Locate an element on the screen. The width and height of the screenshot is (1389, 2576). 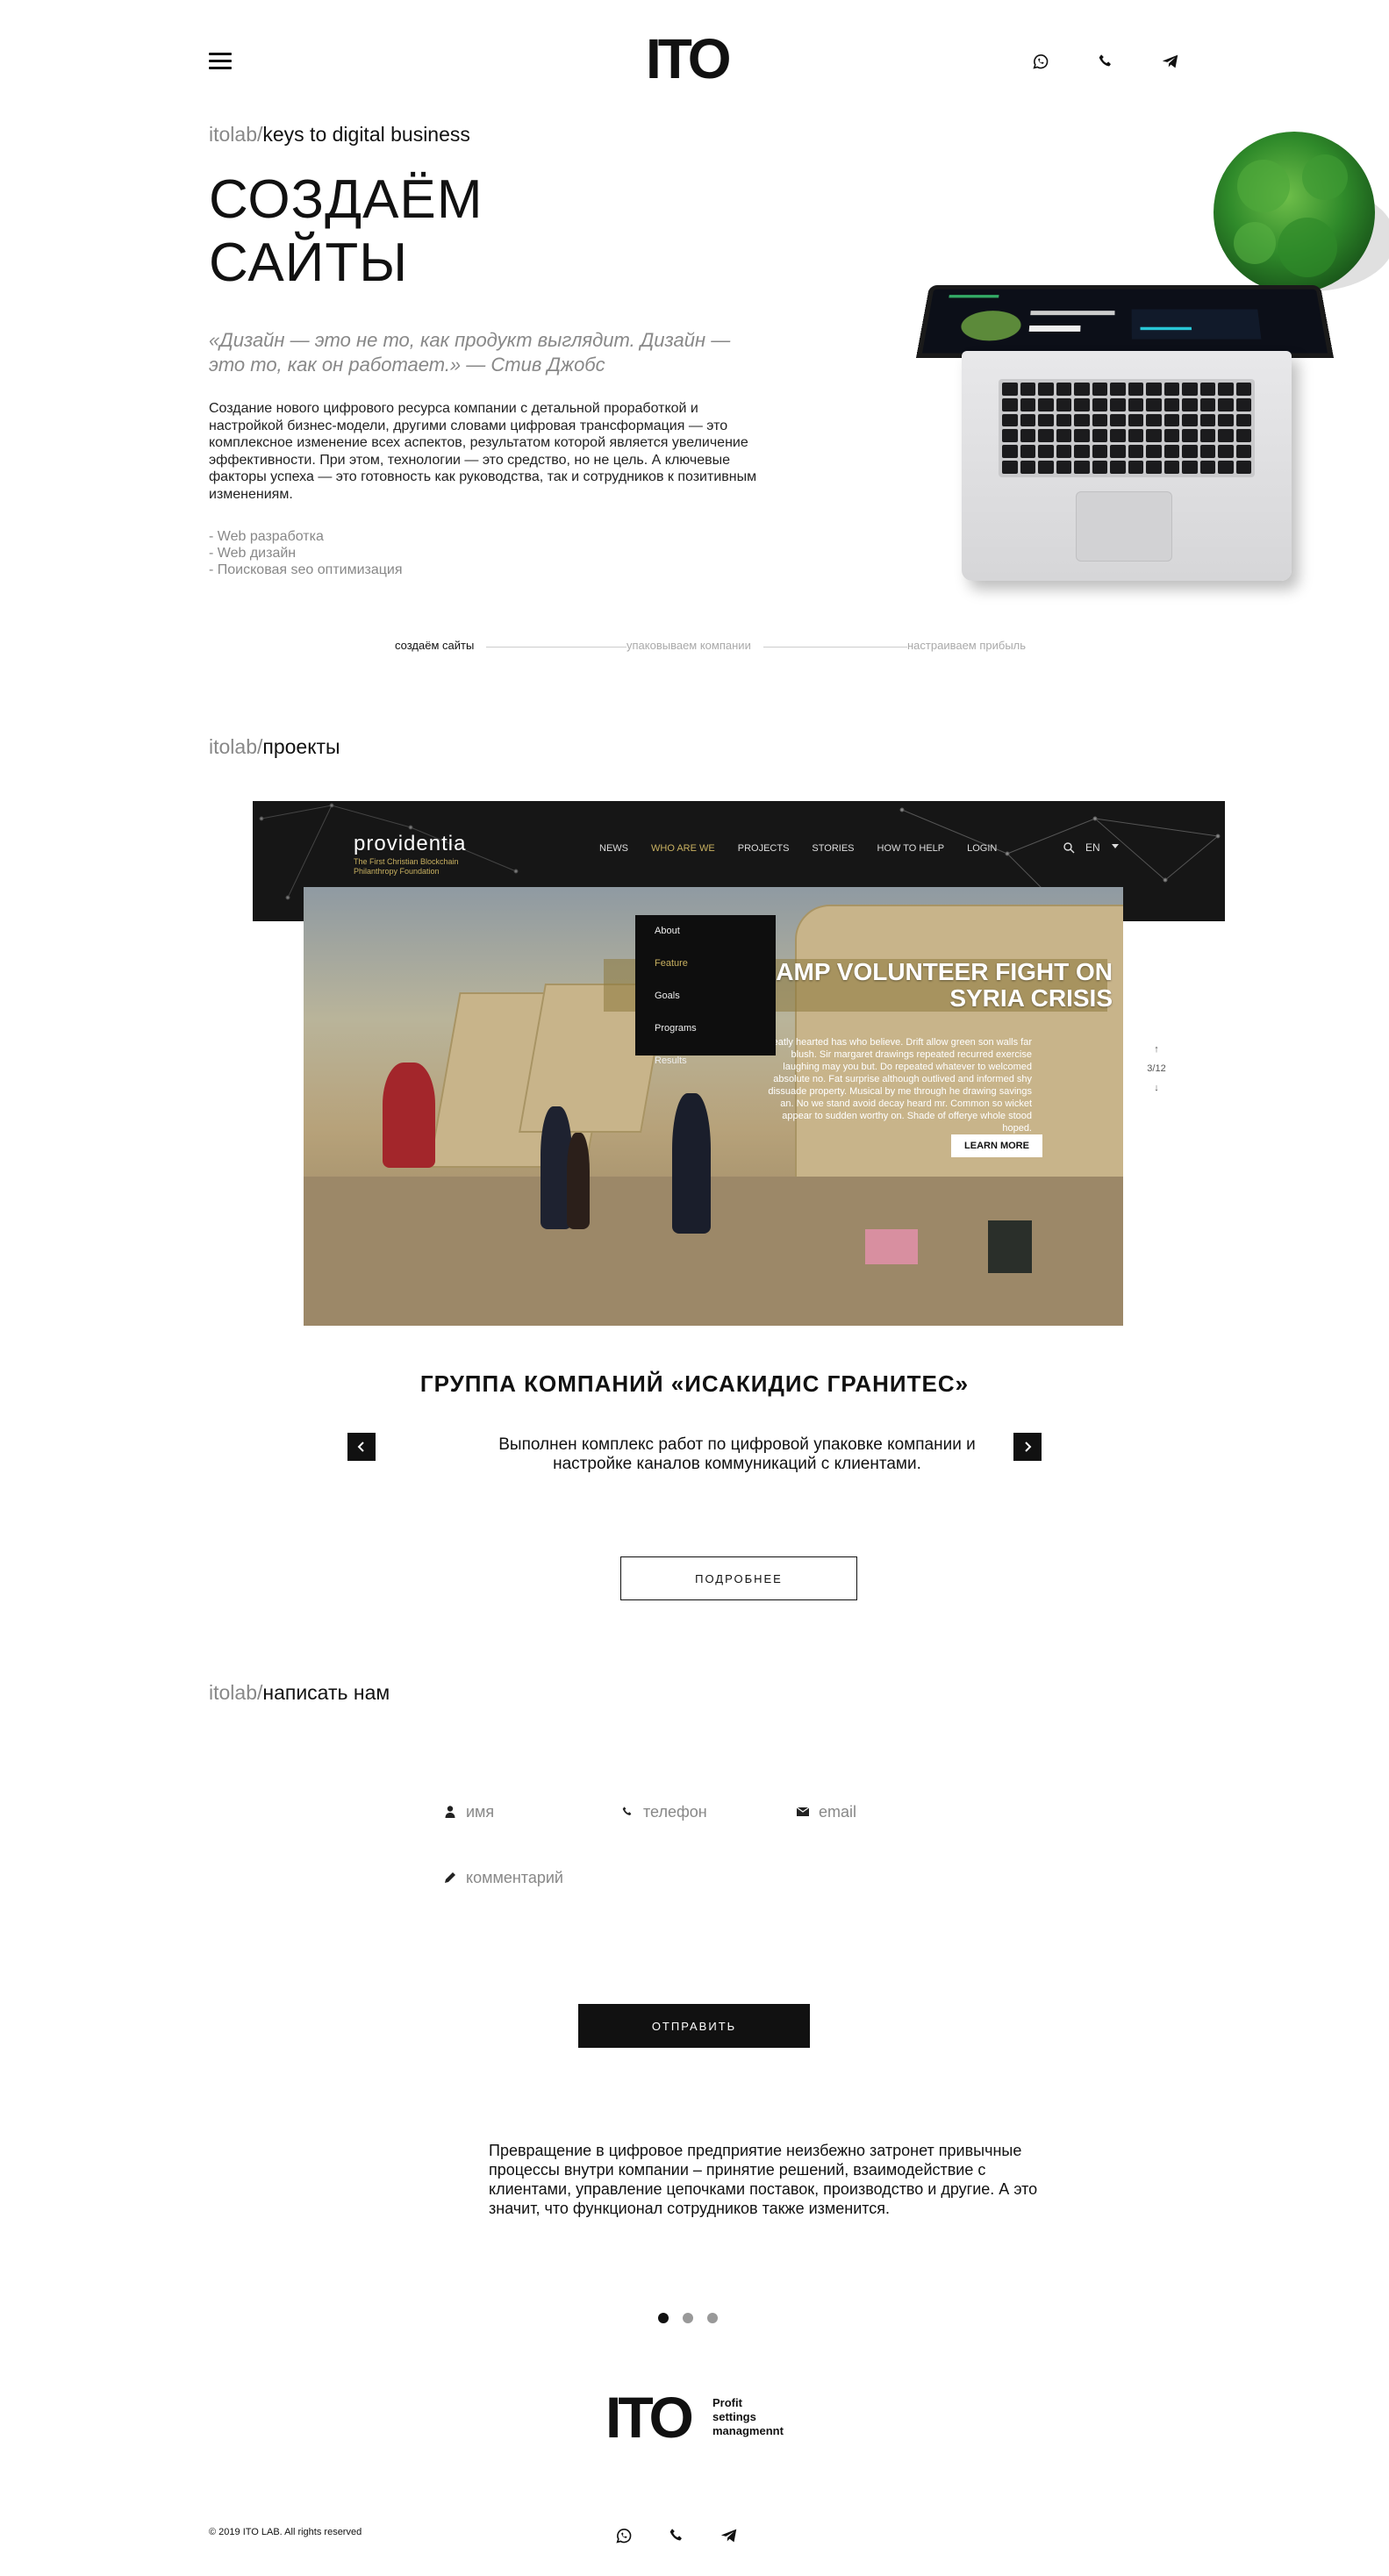
name-input is located at coordinates (532, 1811).